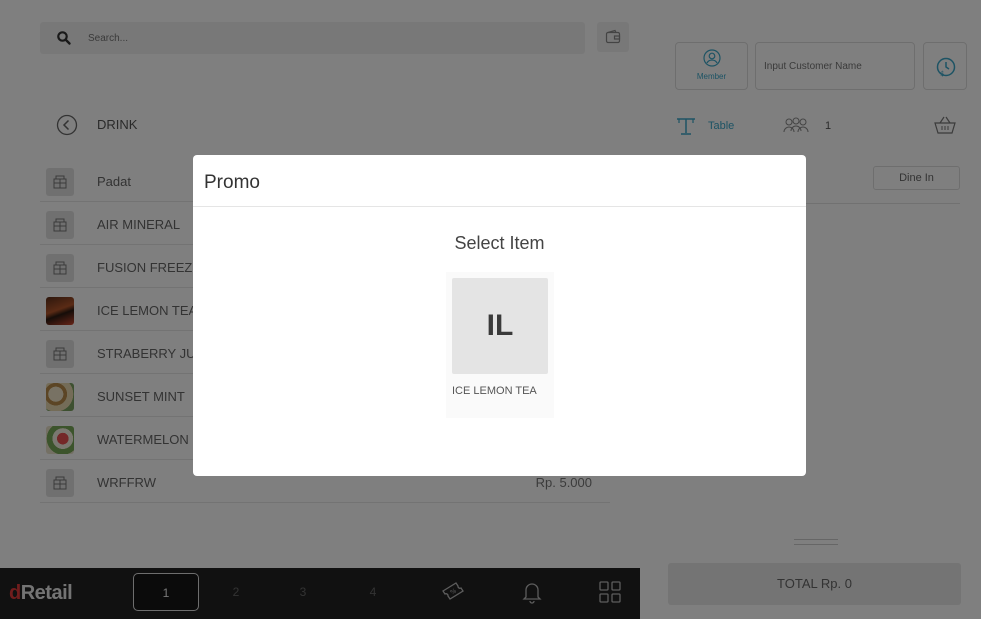  Describe the element at coordinates (499, 181) in the screenshot. I see `modal-header: Promo` at that location.